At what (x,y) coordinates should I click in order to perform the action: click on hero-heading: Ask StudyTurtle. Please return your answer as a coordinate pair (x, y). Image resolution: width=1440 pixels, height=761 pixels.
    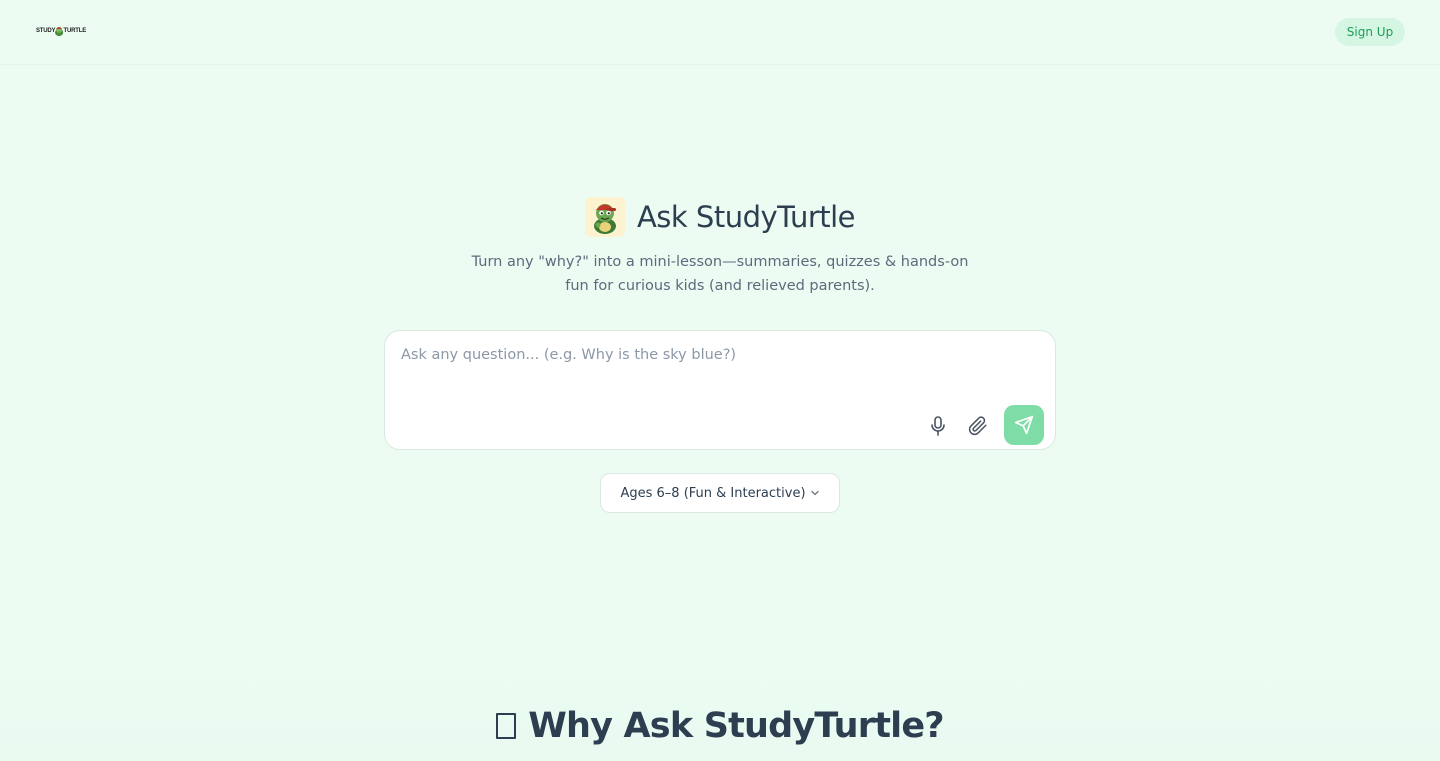
    Looking at the image, I should click on (720, 217).